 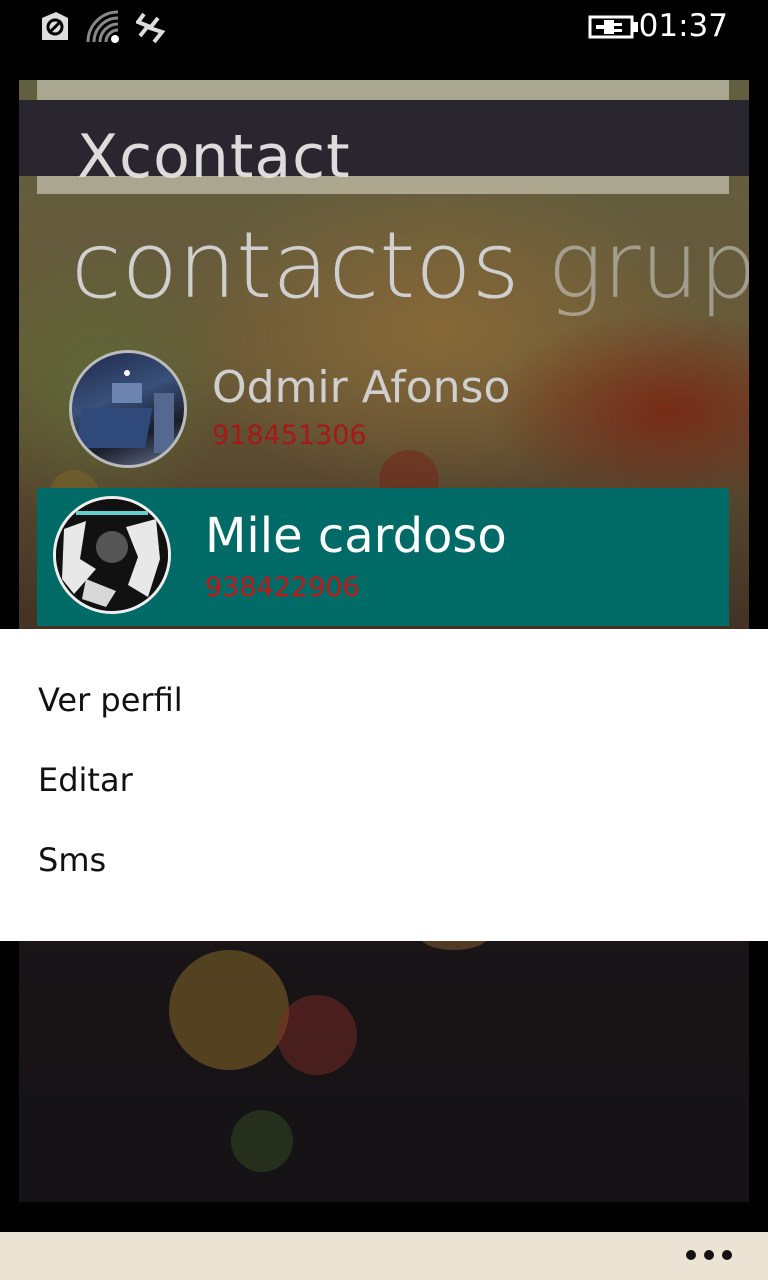 I want to click on menu-item-sms: Sms, so click(x=72, y=860).